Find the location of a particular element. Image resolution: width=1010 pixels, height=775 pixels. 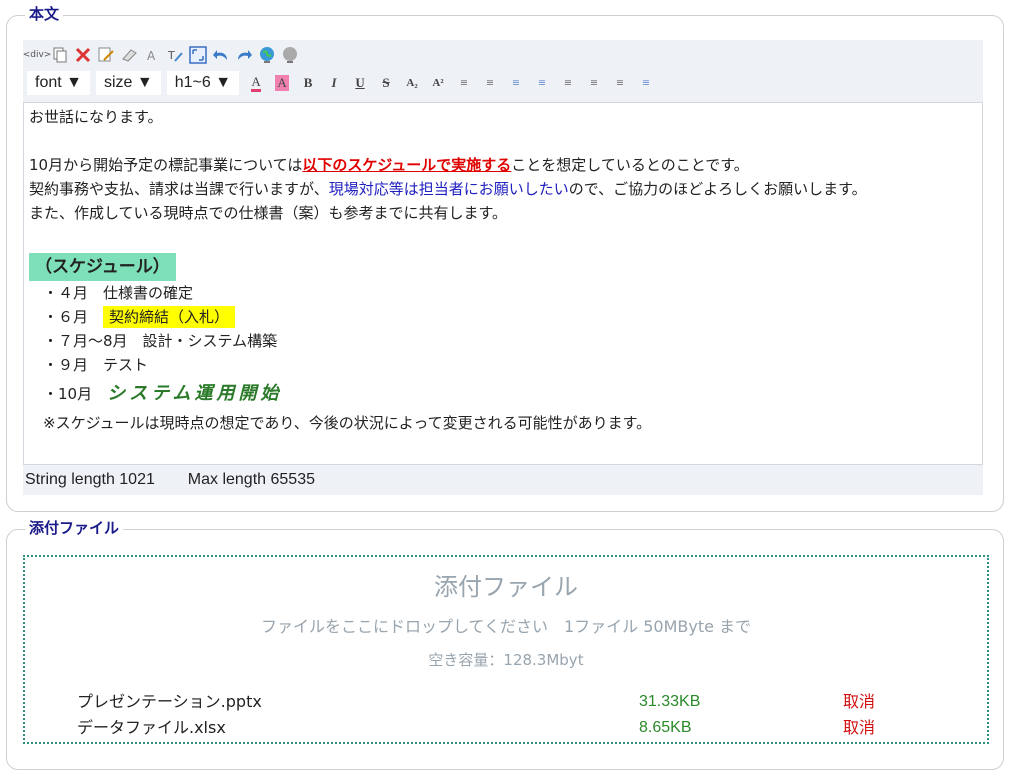

schedule-item-1: ・４月 仕様書の確定 is located at coordinates (503, 293).